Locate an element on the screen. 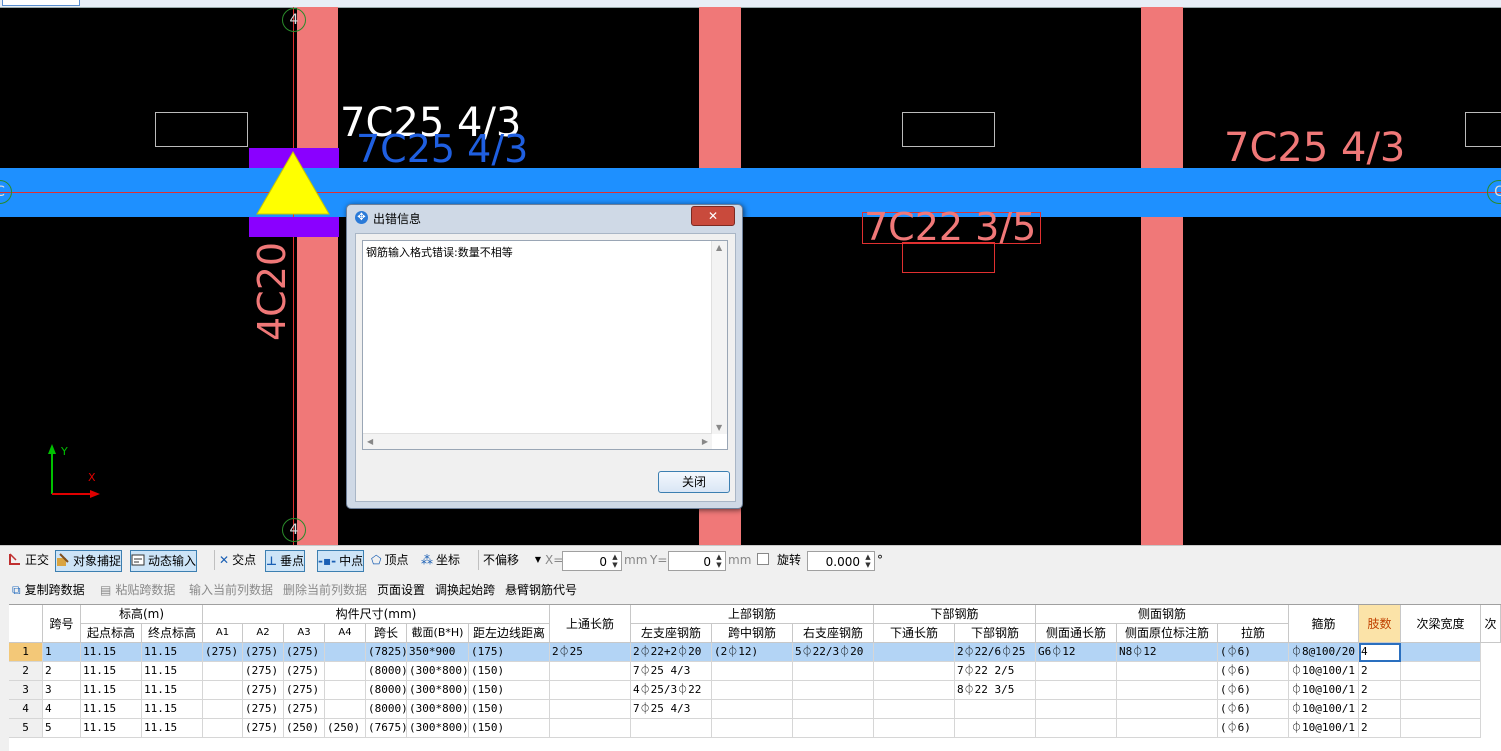  table-cell-len: (7825) is located at coordinates (386, 652).